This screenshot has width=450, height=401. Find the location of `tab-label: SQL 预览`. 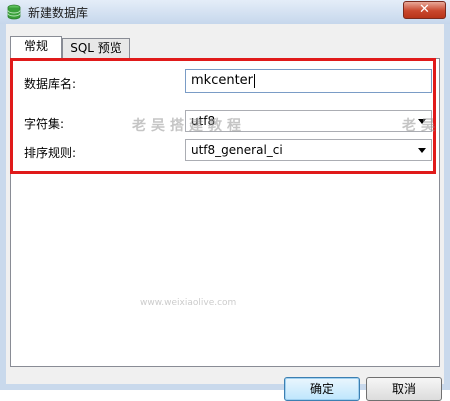

tab-label: SQL 预览 is located at coordinates (96, 48).